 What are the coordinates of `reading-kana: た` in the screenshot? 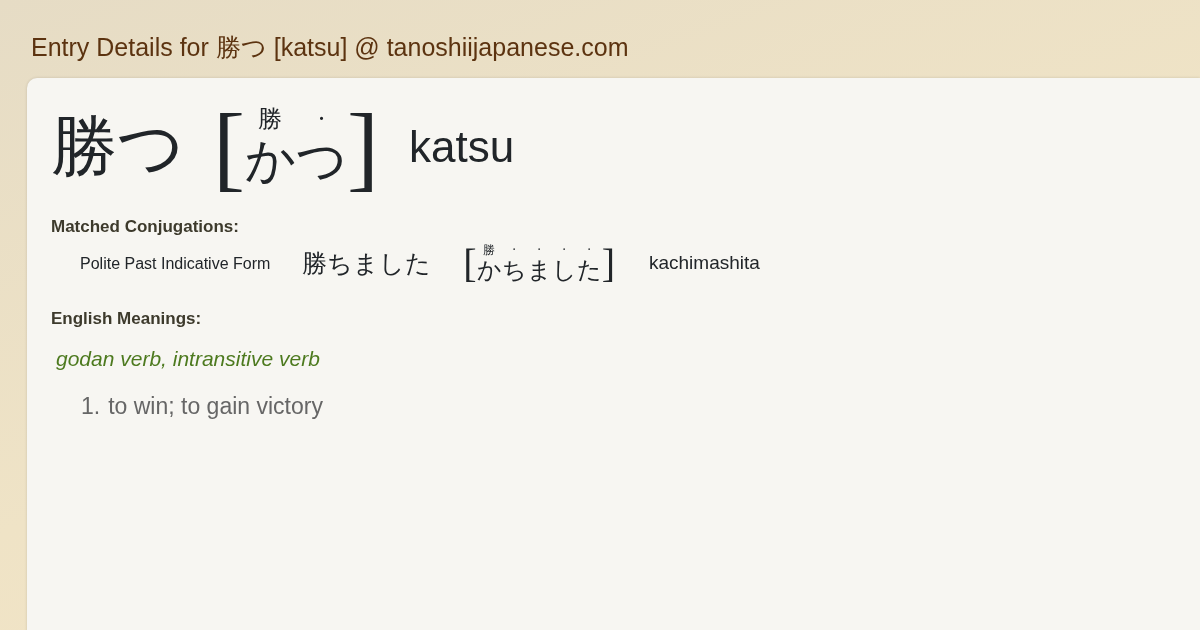 It's located at (589, 270).